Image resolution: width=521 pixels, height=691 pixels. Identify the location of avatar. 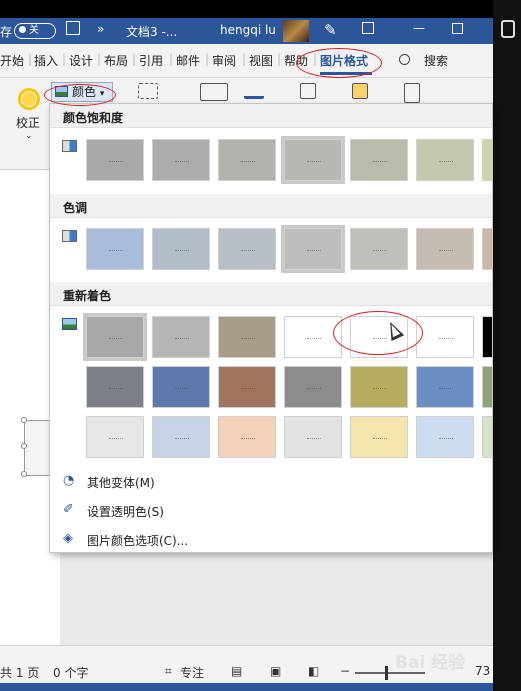
(296, 31).